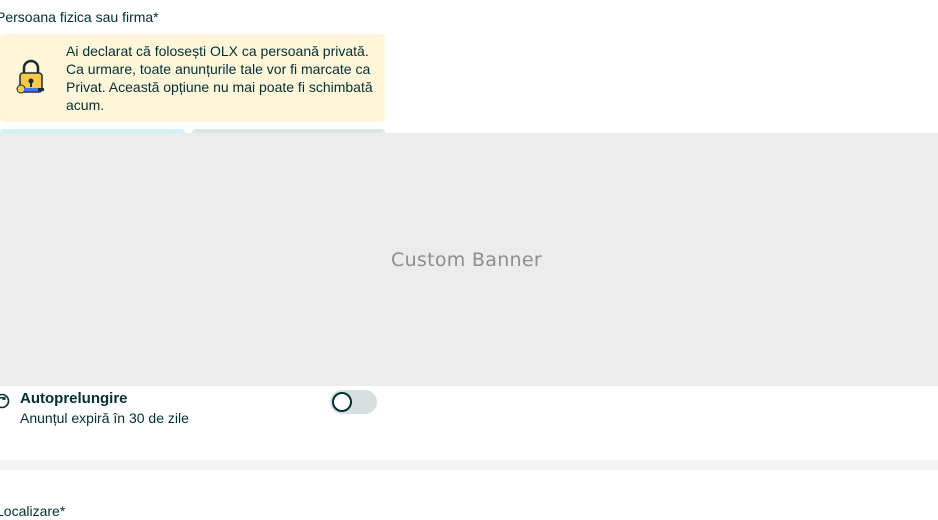 This screenshot has height=520, width=938. I want to click on autorenew-toggle, so click(353, 402).